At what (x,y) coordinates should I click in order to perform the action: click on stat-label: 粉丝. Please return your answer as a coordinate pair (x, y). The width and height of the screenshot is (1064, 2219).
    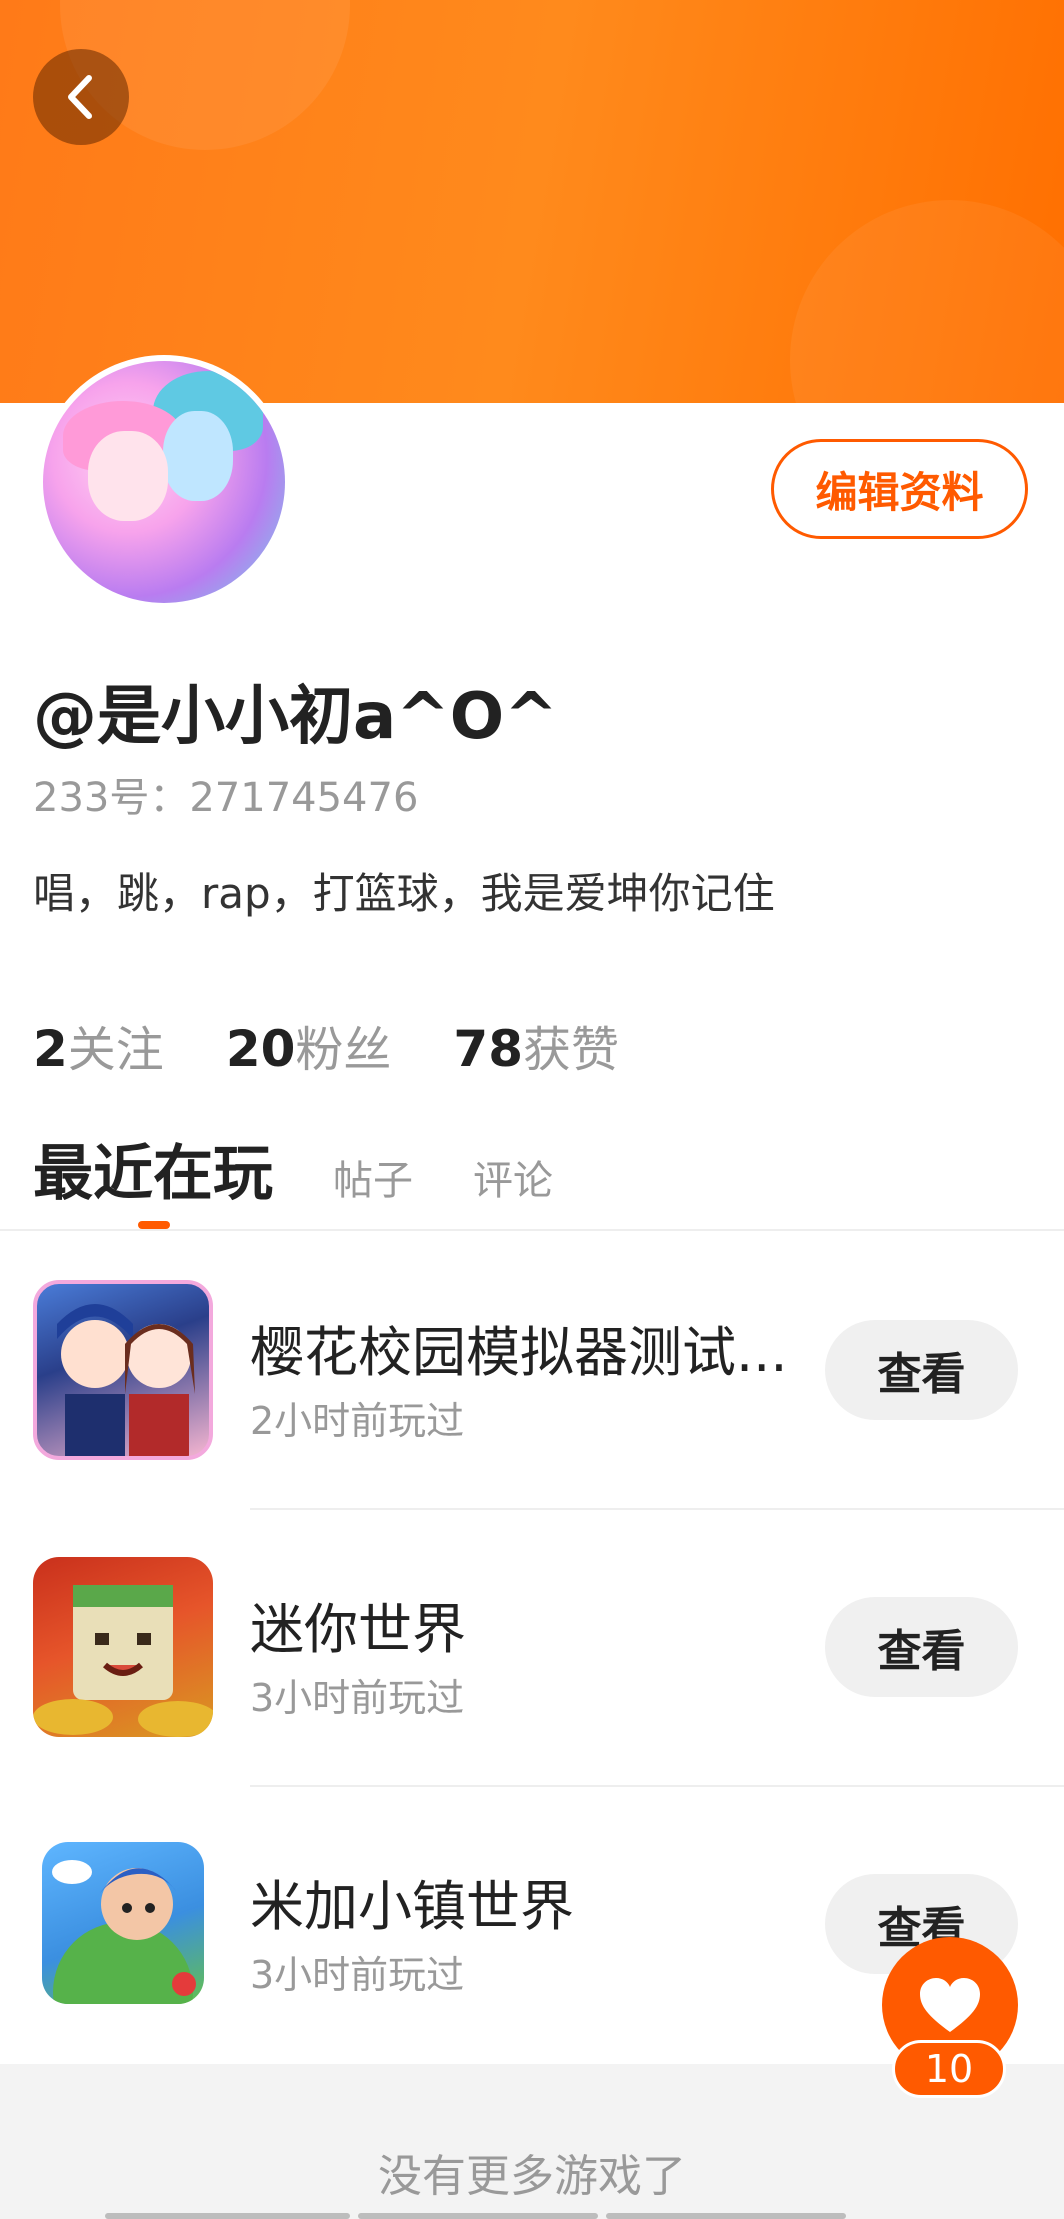
    Looking at the image, I should click on (343, 1050).